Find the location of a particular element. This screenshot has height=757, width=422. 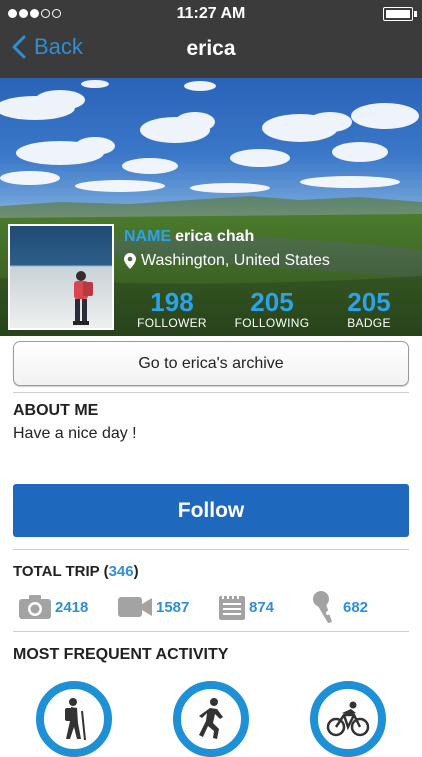

cycling-icon is located at coordinates (348, 719).